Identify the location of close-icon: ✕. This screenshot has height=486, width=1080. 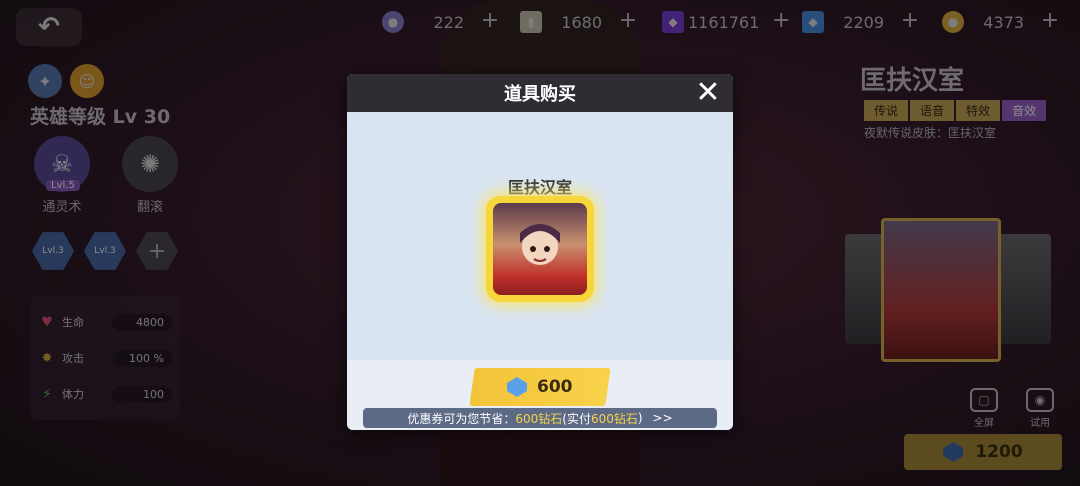
(708, 93).